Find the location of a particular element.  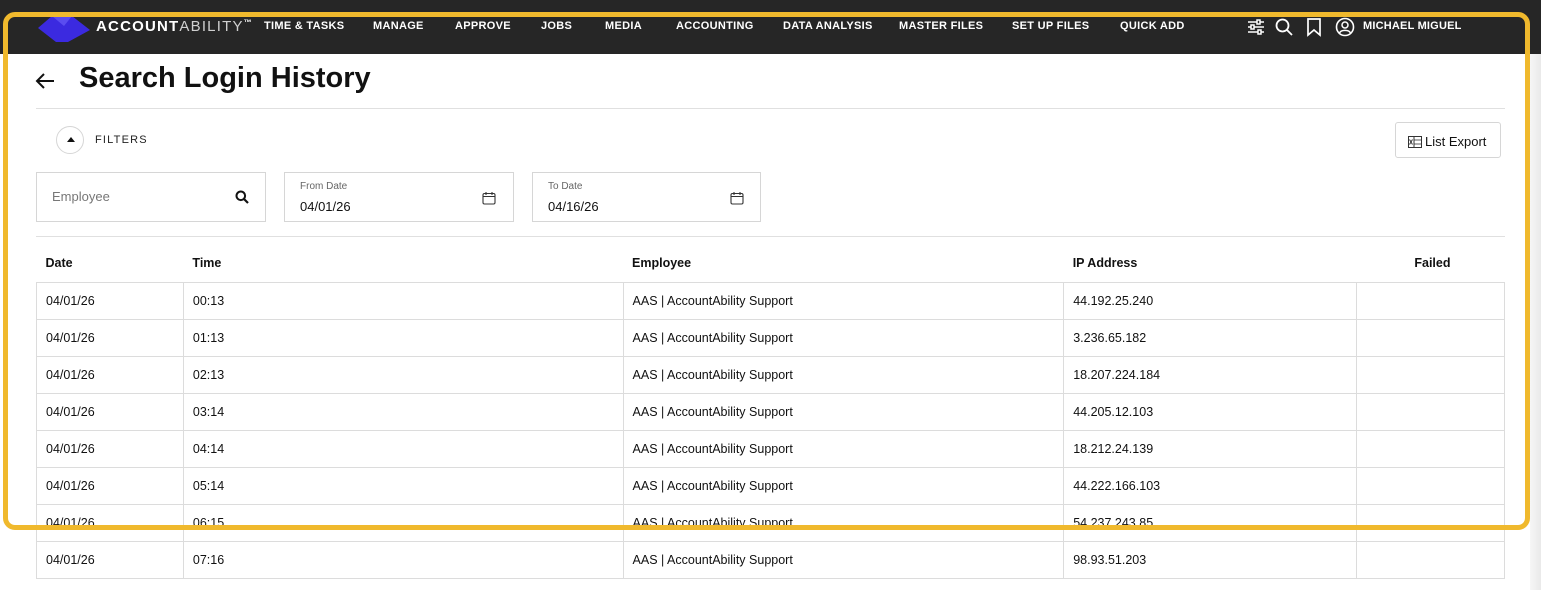

page-scrollbar is located at coordinates (1535, 322).